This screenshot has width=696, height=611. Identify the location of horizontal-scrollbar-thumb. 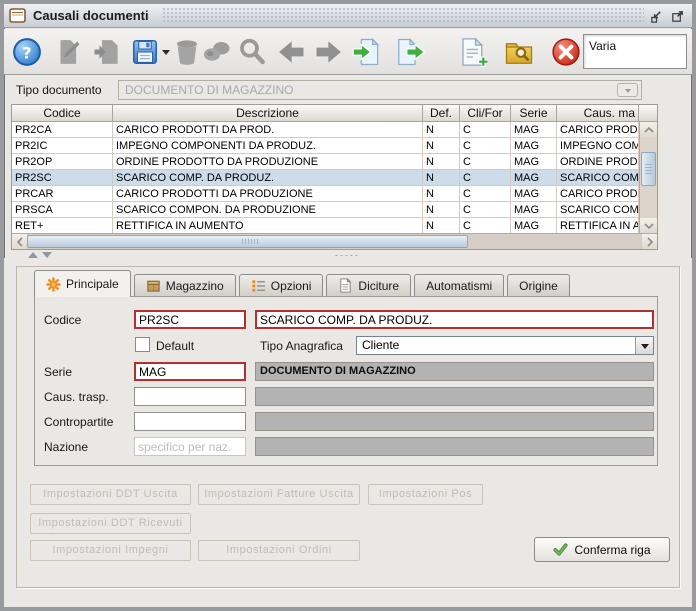
(247, 241).